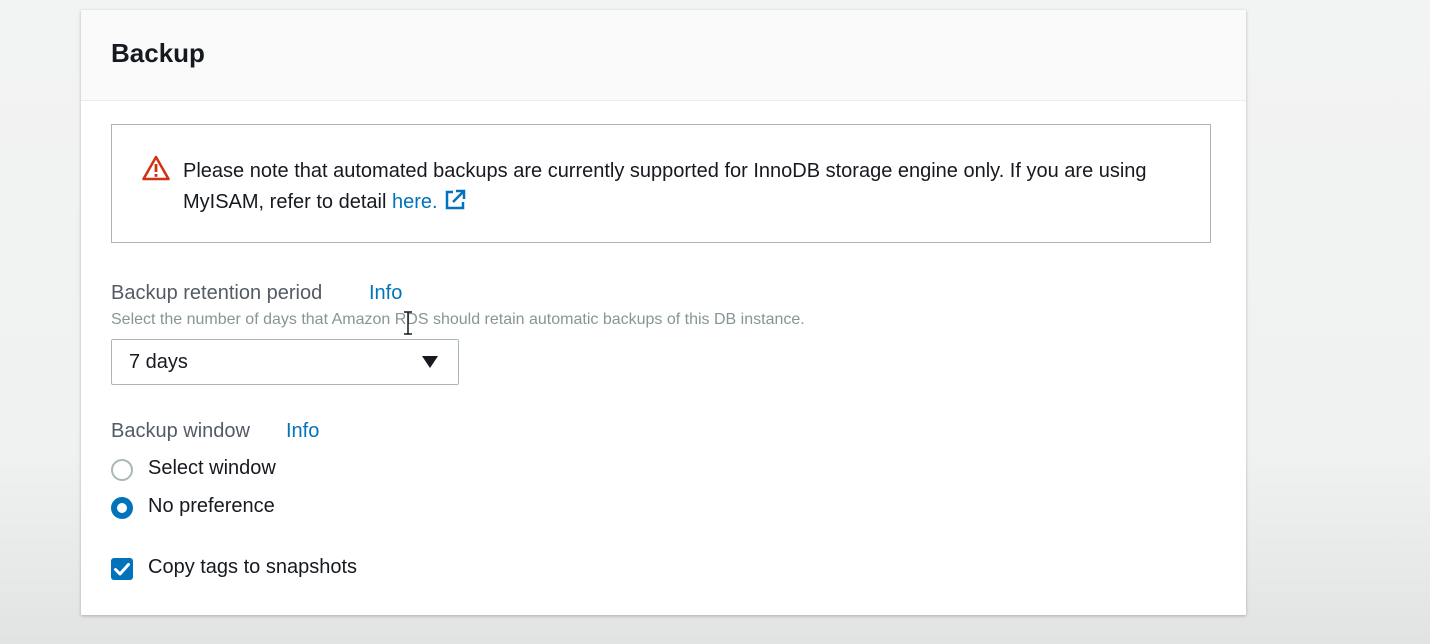 This screenshot has height=644, width=1430. What do you see at coordinates (285, 362) in the screenshot?
I see `retention-period-select: 7 days` at bounding box center [285, 362].